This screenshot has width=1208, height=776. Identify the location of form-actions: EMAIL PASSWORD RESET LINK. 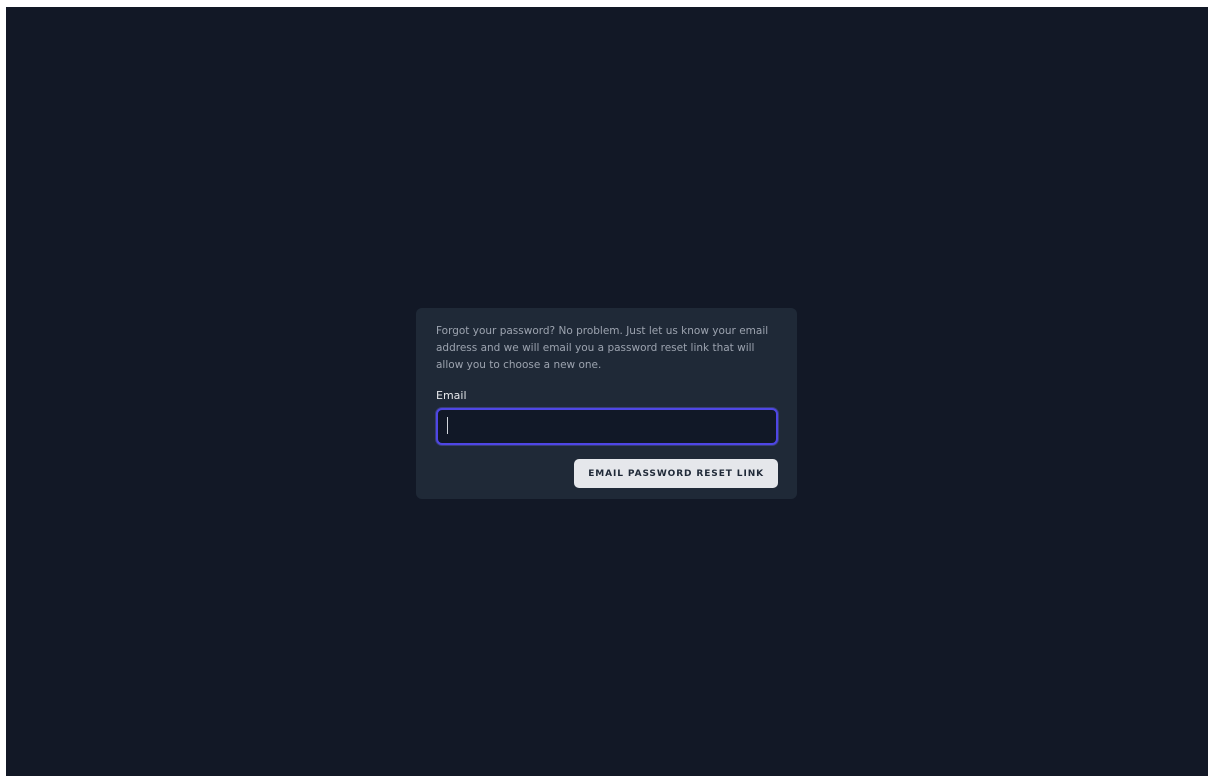
(607, 473).